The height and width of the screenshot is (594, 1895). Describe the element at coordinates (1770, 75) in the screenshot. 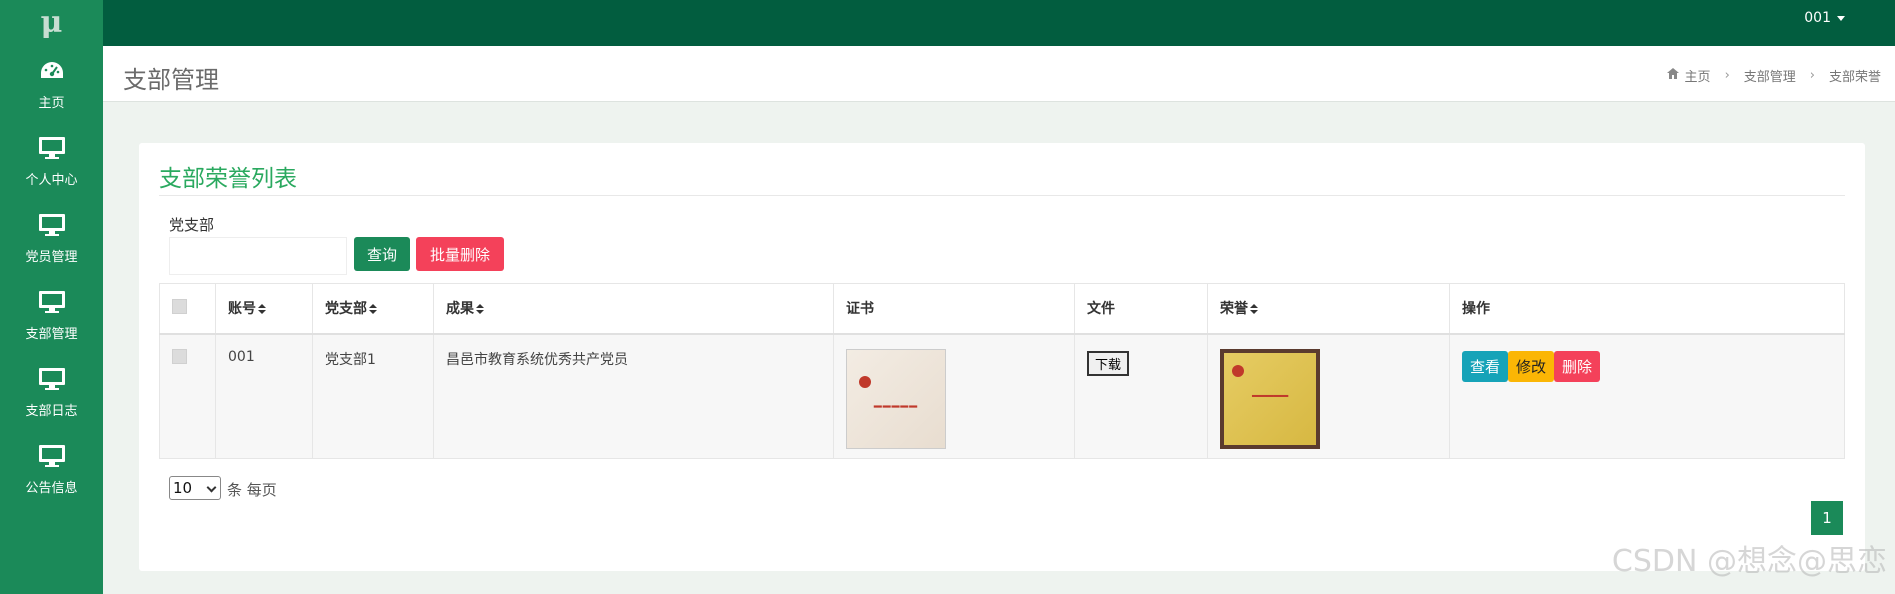

I see `breadcrumb-link-branch: 支部管理` at that location.